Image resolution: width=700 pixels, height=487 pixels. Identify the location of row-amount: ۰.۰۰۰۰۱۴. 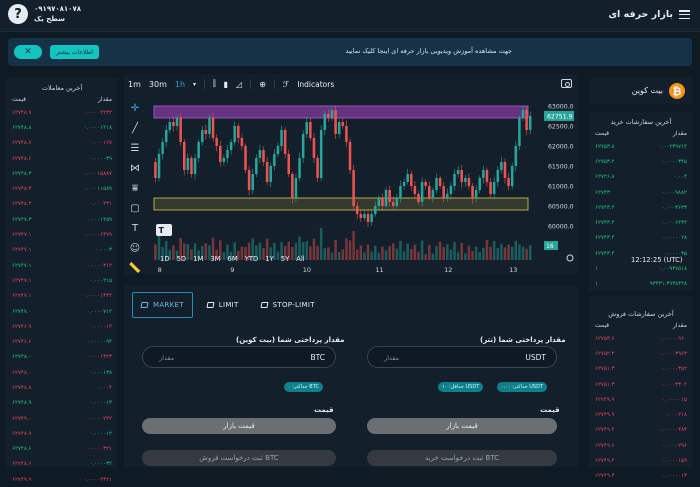
(100, 326).